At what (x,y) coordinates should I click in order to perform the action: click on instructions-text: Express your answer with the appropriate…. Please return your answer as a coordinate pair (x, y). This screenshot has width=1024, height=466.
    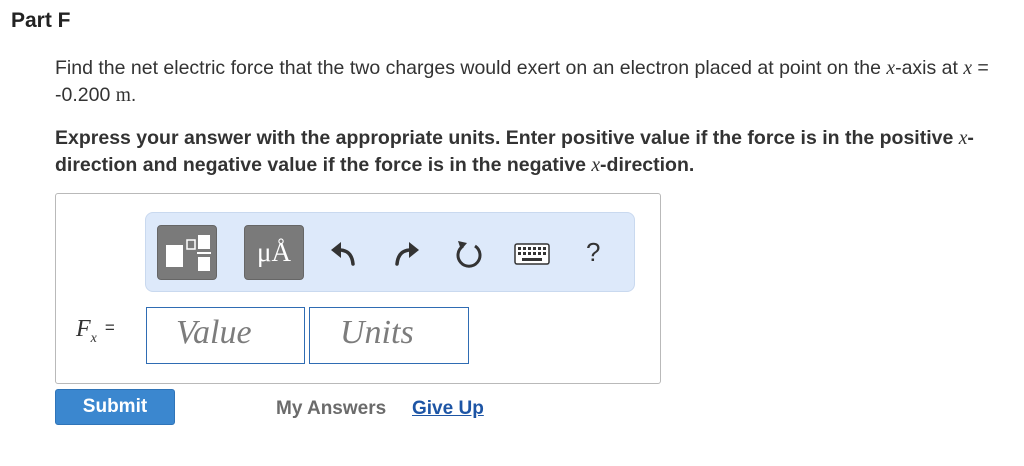
    Looking at the image, I should click on (535, 152).